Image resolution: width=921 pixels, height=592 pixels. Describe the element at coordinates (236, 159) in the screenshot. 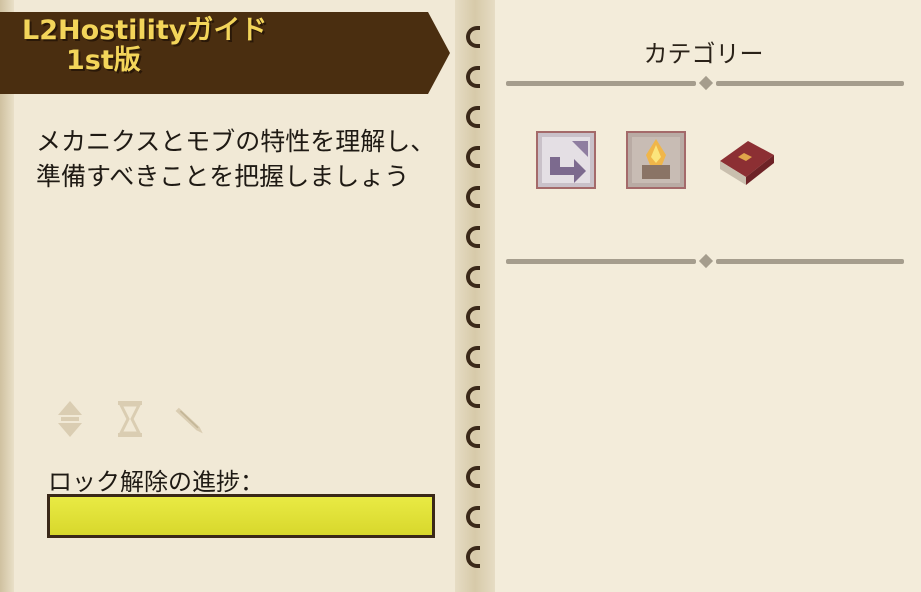

I see `guide-description: メカニクスとモブの特性を理解し、準備すべきことを把握しましょう` at that location.